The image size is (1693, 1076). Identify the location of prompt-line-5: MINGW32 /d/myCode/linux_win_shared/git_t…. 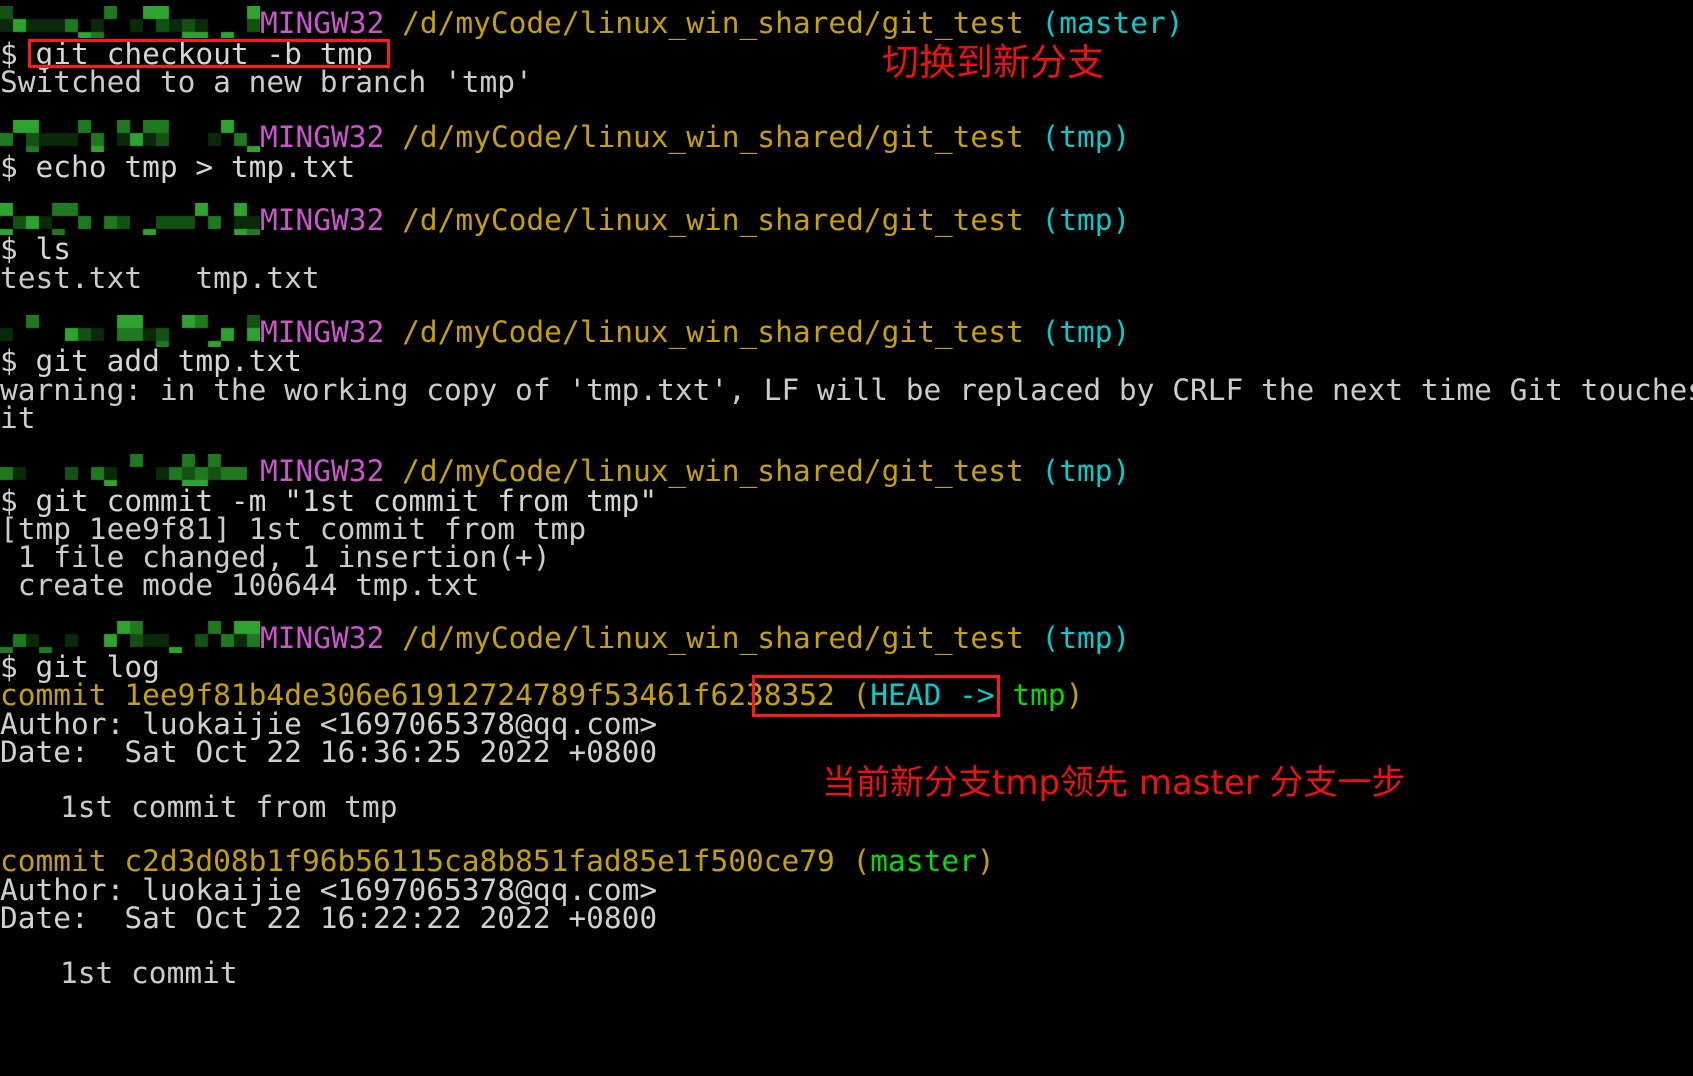
(565, 470).